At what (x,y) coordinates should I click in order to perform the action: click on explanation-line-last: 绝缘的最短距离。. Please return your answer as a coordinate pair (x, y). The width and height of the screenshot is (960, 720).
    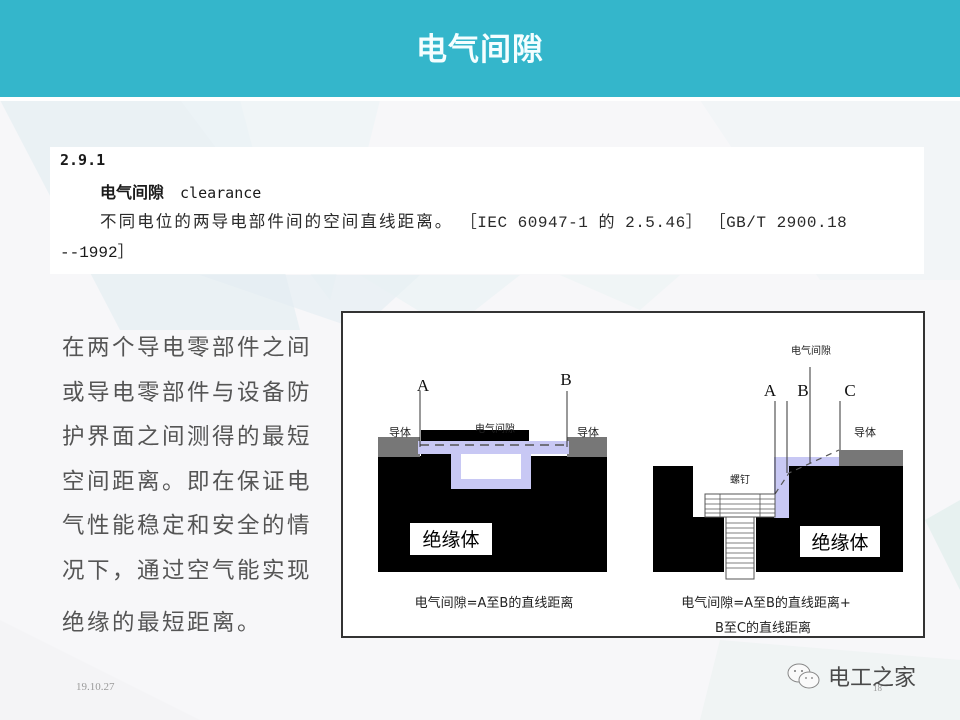
    Looking at the image, I should click on (162, 623).